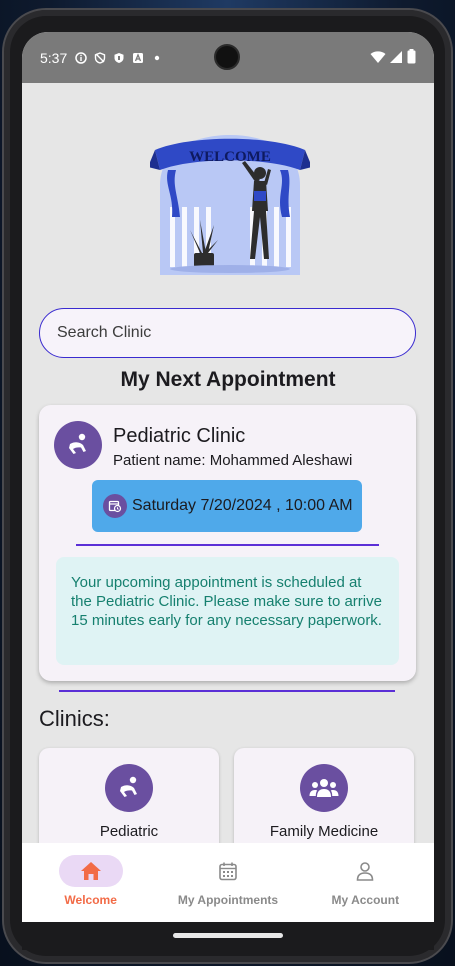 The image size is (455, 966). I want to click on clinic-tile-label: Family Medicine, so click(324, 831).